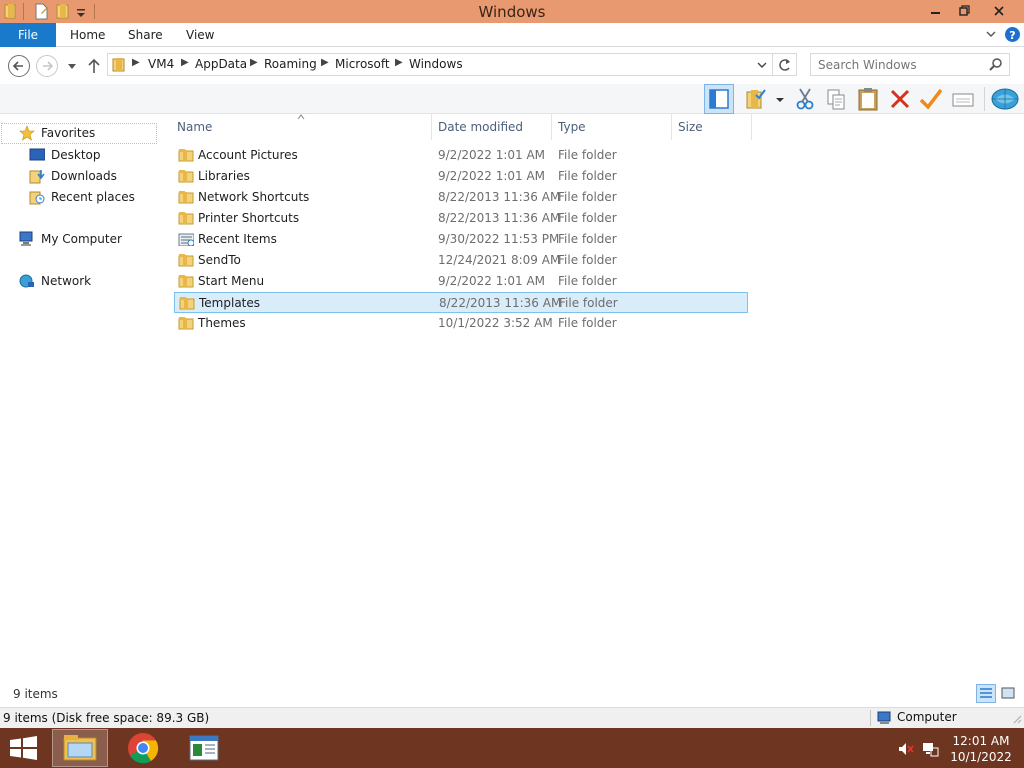 This screenshot has width=1024, height=768. I want to click on taskbar-file-explorer, so click(80, 748).